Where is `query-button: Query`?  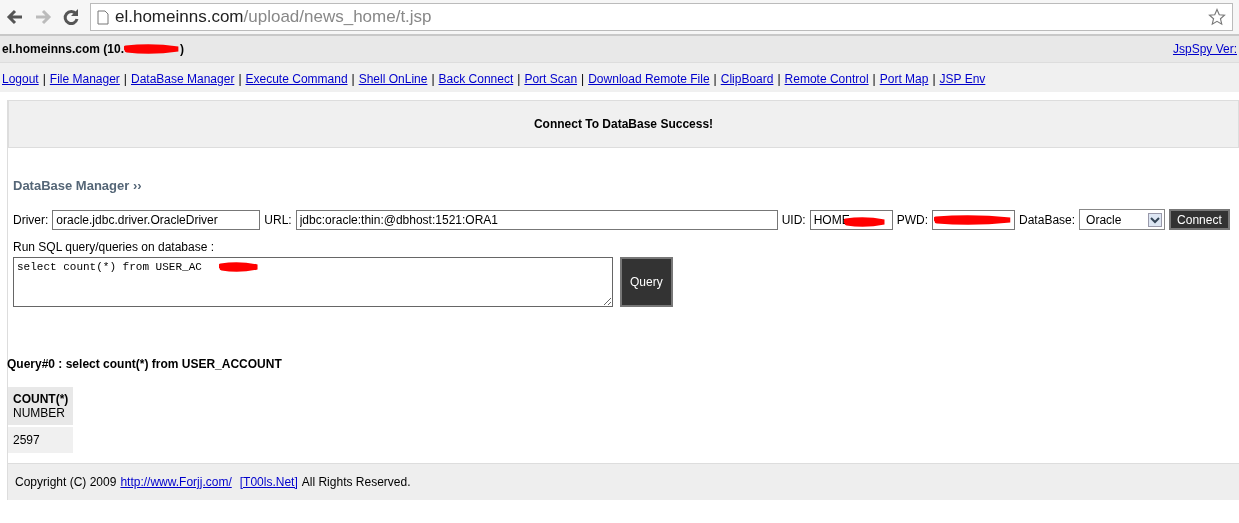 query-button: Query is located at coordinates (646, 282).